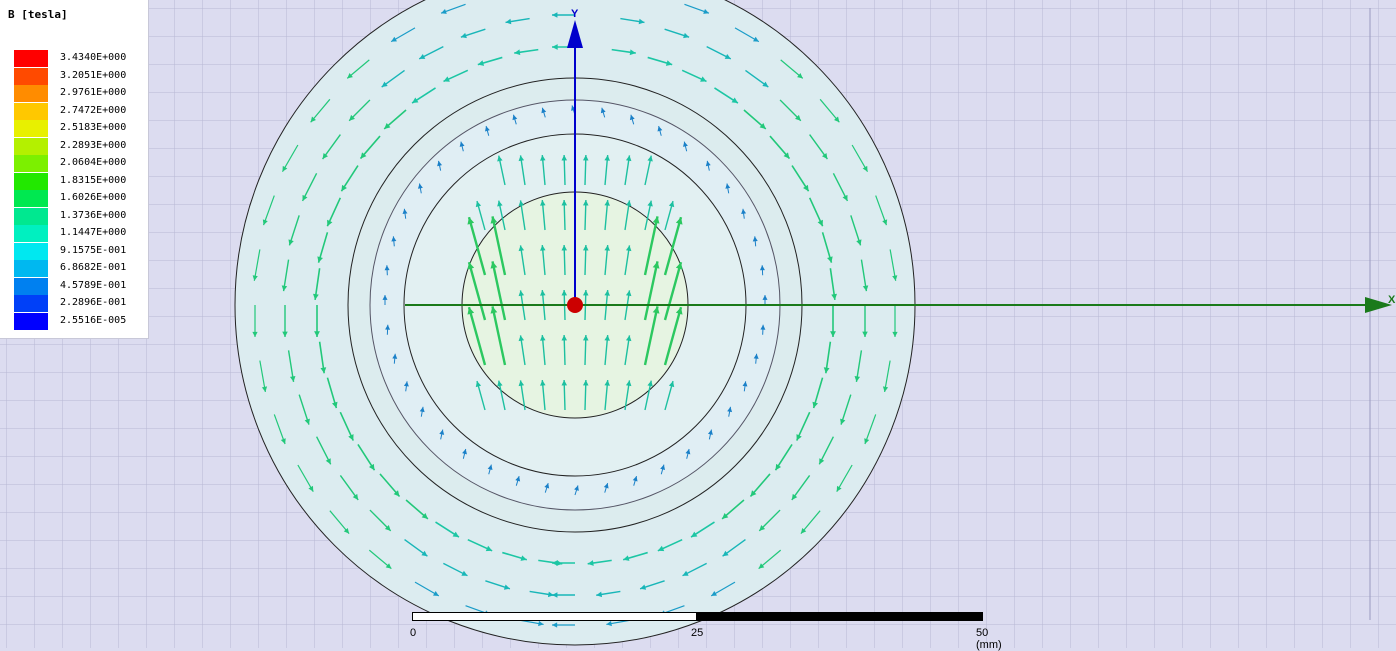  What do you see at coordinates (575, 305) in the screenshot?
I see `origin-marker` at bounding box center [575, 305].